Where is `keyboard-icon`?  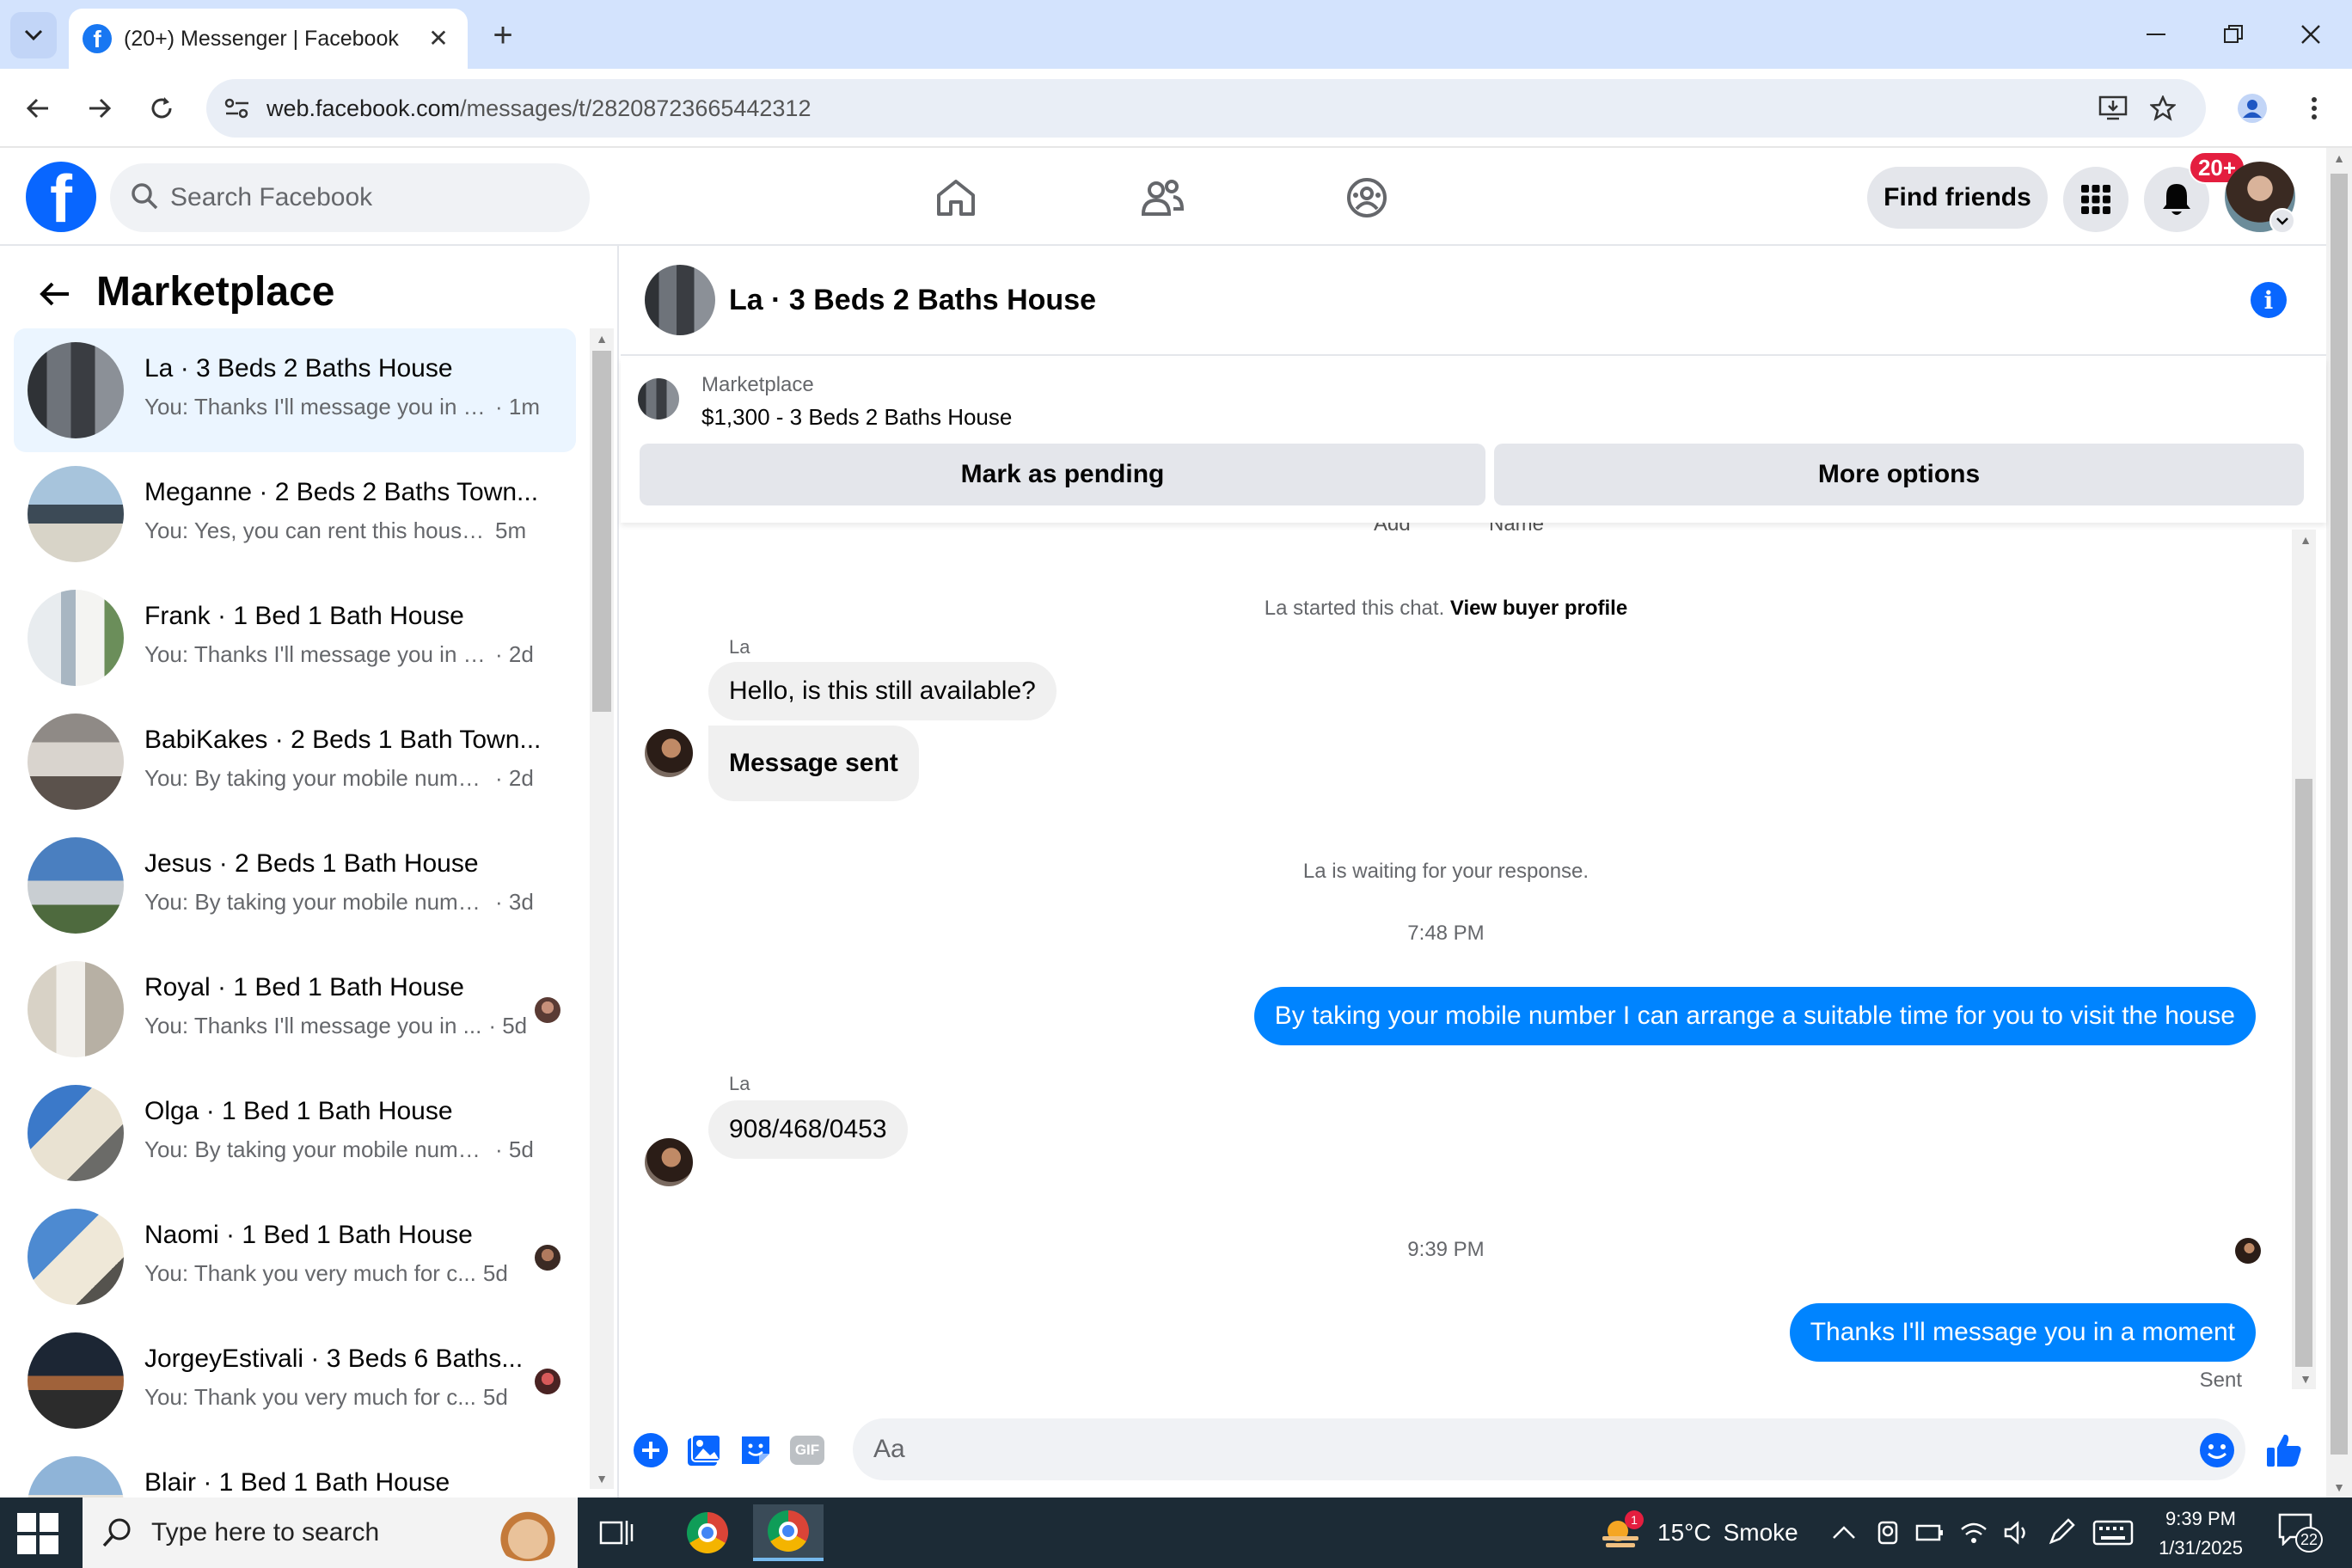
keyboard-icon is located at coordinates (2113, 1533).